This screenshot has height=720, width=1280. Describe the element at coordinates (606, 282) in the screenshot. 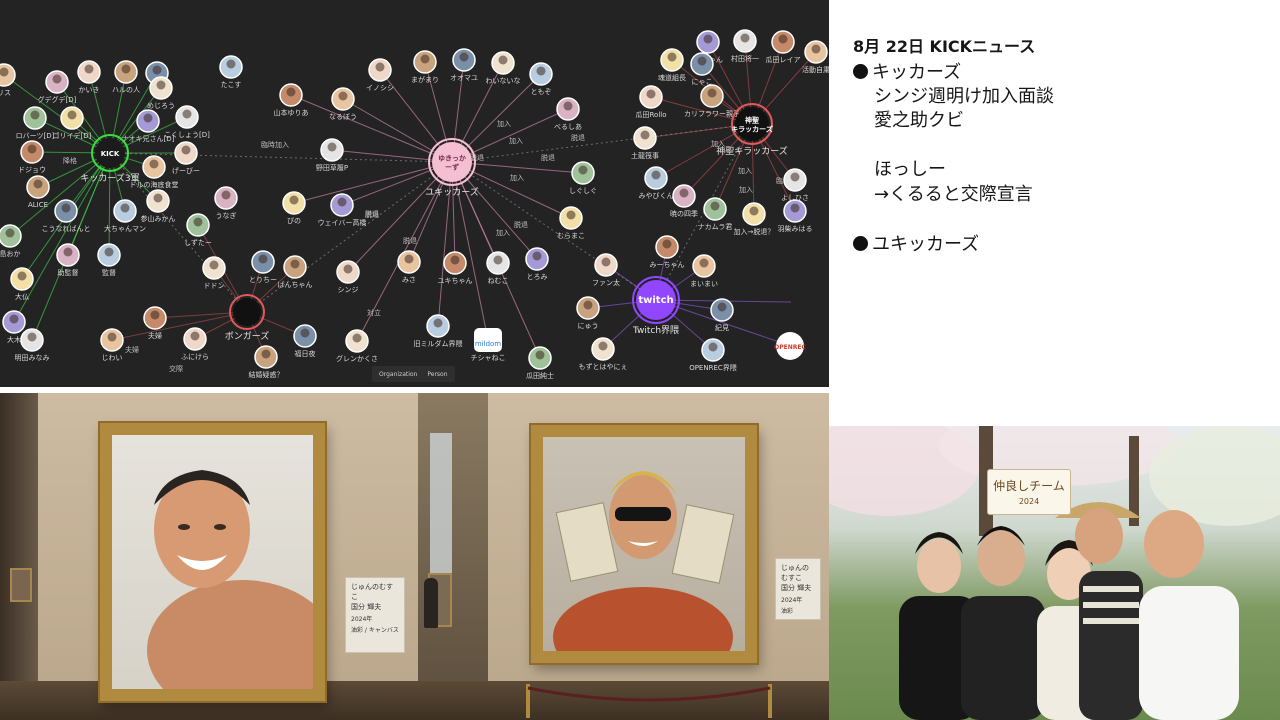

I see `node-label: ファン太` at that location.